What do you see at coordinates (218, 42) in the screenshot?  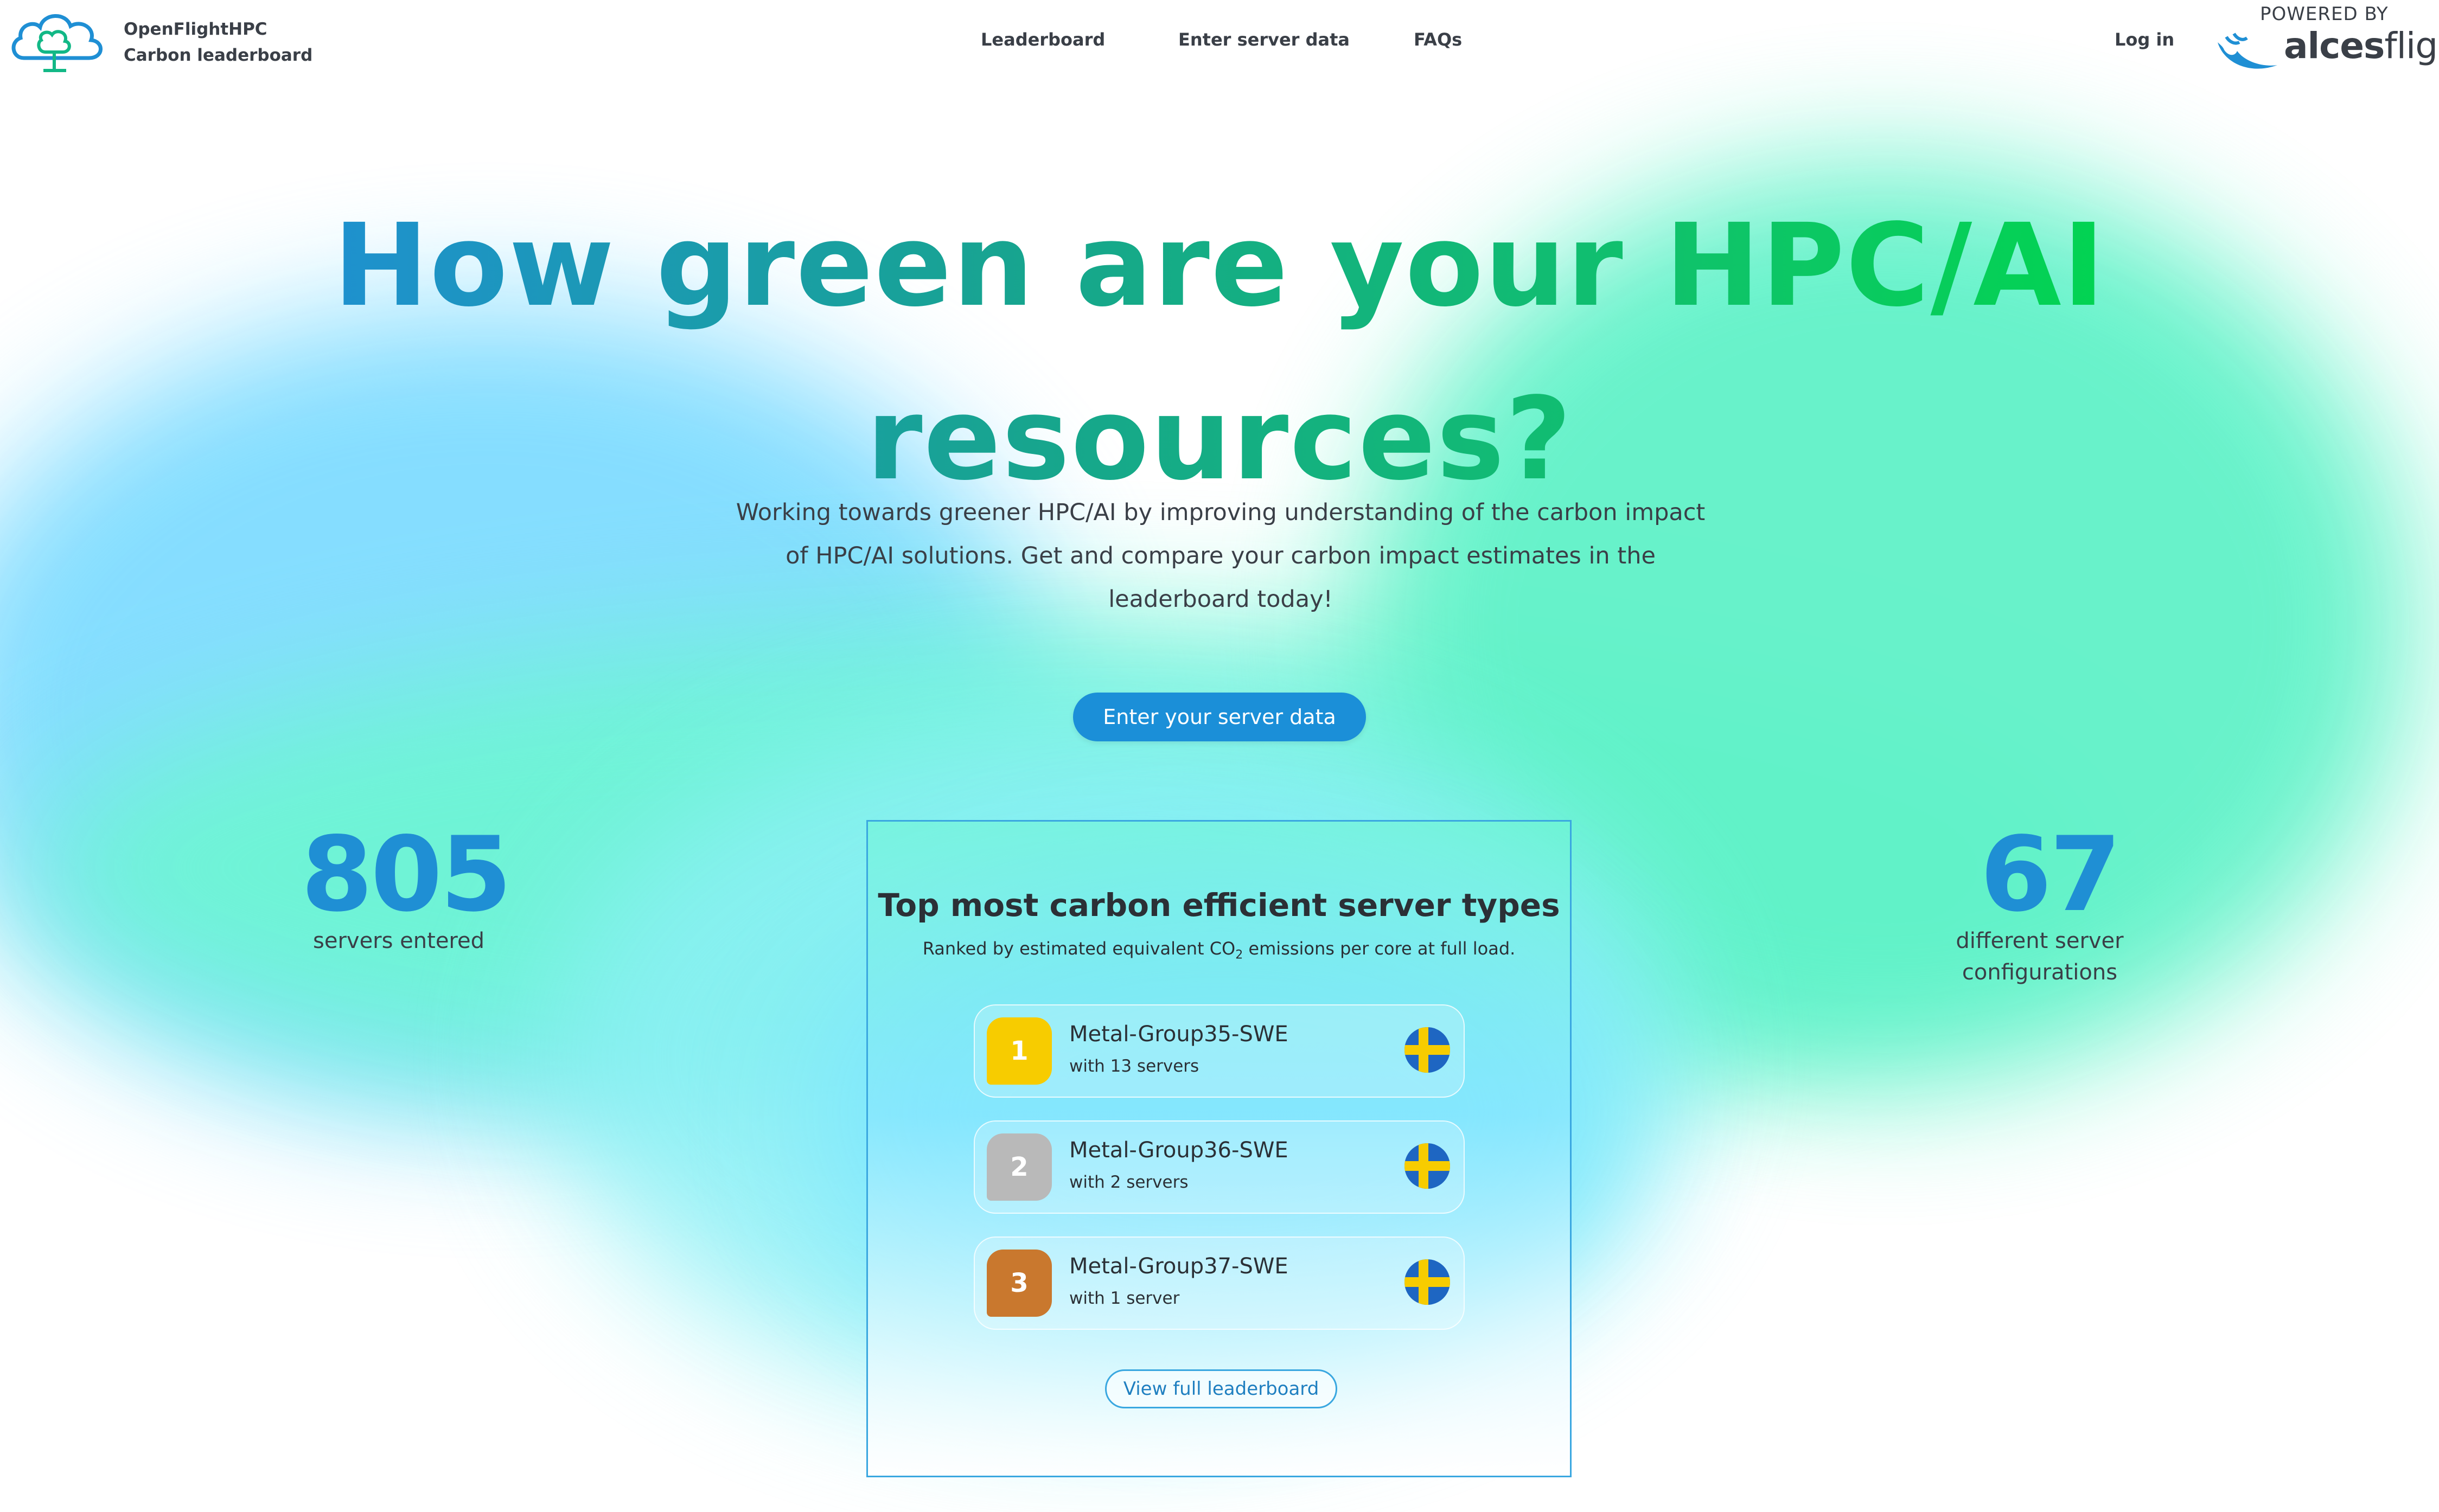 I see `brand-name: OpenFlightHPC Carbon leaderboard` at bounding box center [218, 42].